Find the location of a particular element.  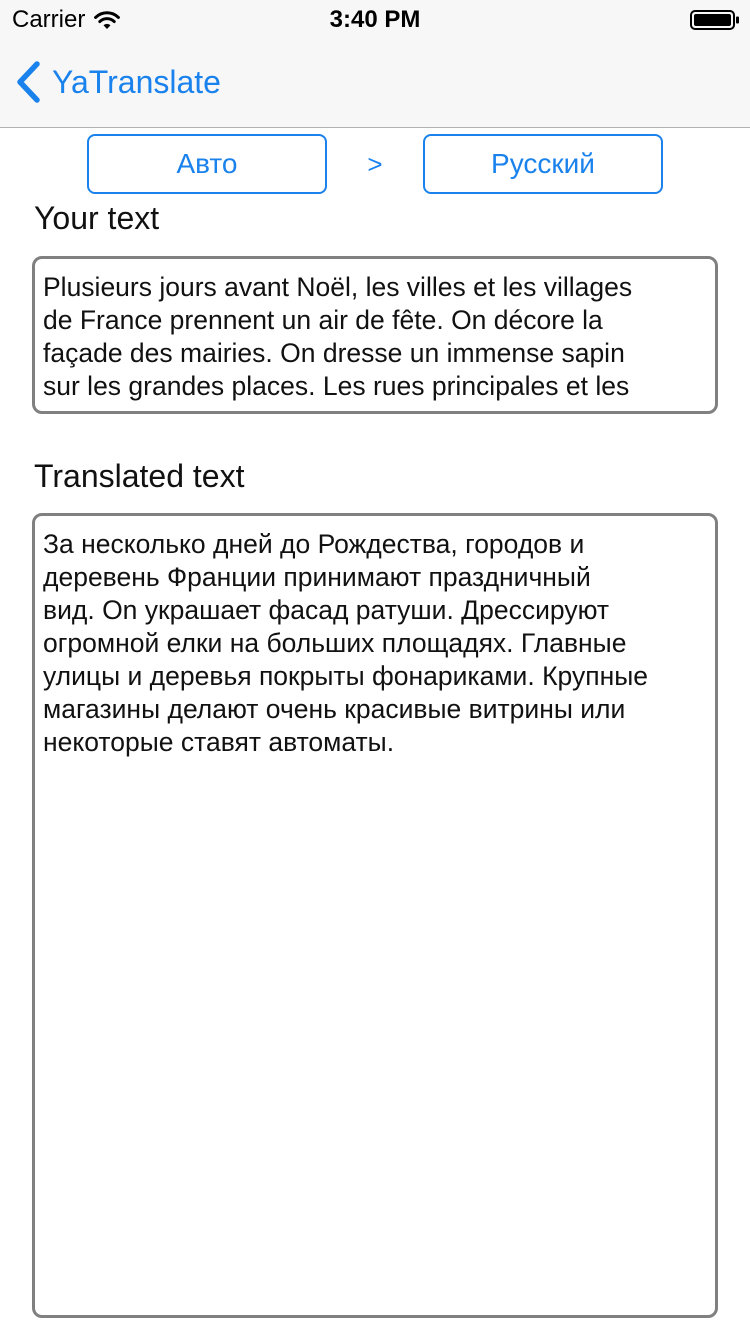

status-bar: Carrier 3:40 PM is located at coordinates (375, 20).